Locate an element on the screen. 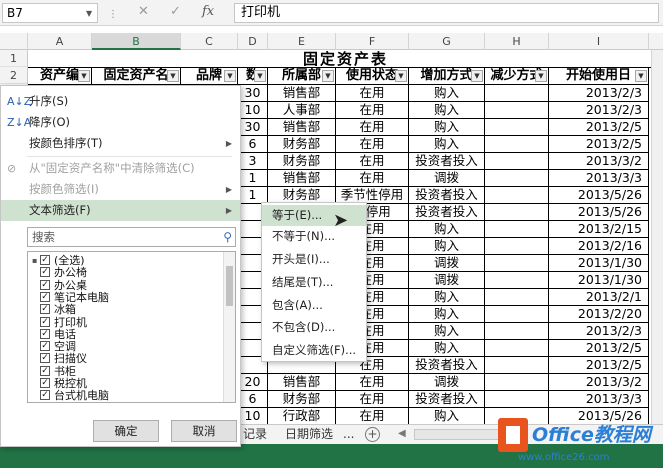 The width and height of the screenshot is (663, 468). filter-value-item: ✓ 打印机 is located at coordinates (123, 322).